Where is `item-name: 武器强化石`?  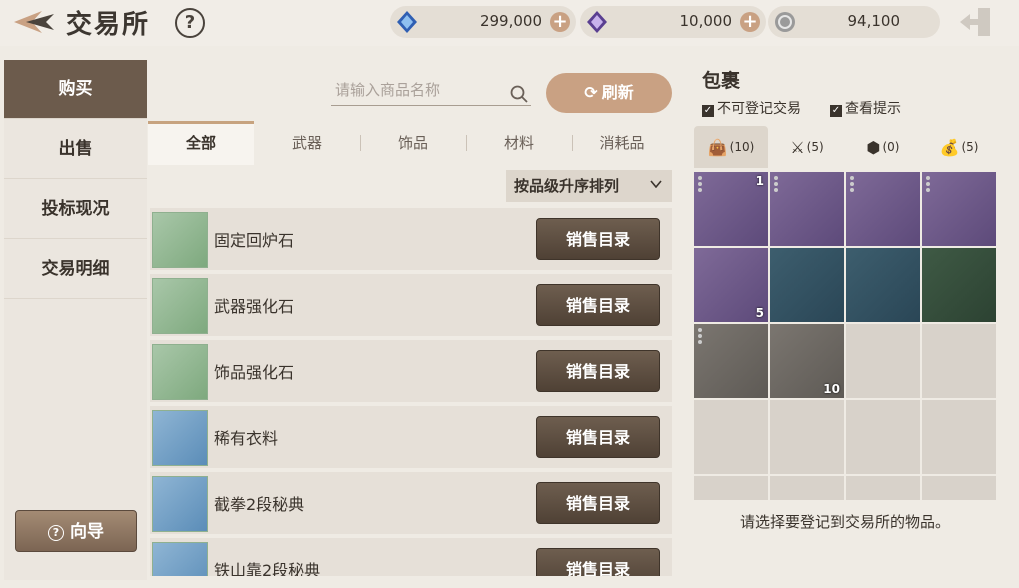 item-name: 武器强化石 is located at coordinates (254, 306).